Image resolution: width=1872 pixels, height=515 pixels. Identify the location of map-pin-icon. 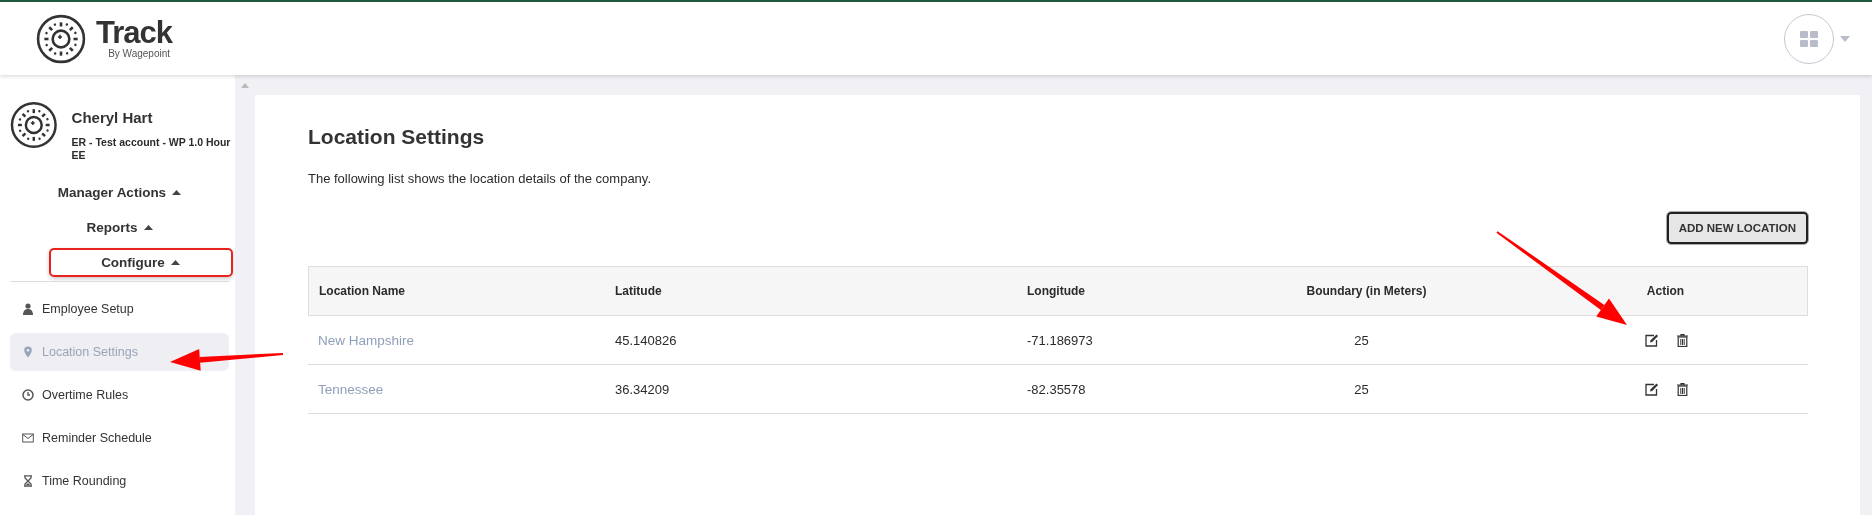
(28, 352).